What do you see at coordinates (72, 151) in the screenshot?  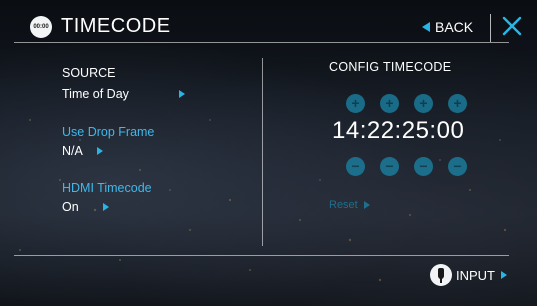 I see `drop-frame-value: N/A` at bounding box center [72, 151].